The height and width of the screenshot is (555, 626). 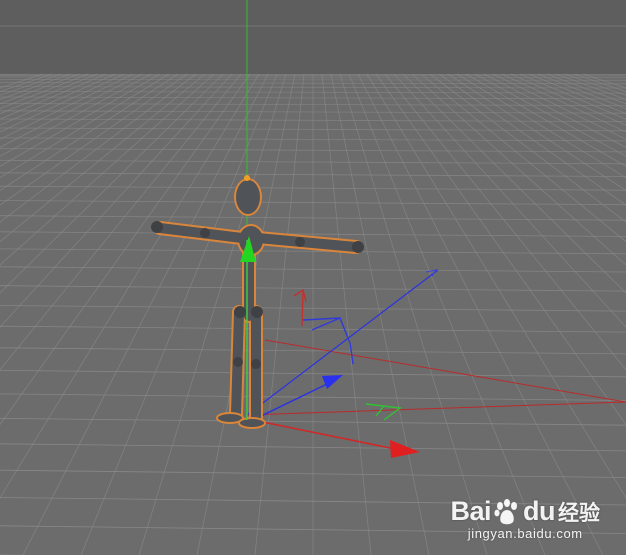 What do you see at coordinates (248, 197) in the screenshot?
I see `mannequin-head` at bounding box center [248, 197].